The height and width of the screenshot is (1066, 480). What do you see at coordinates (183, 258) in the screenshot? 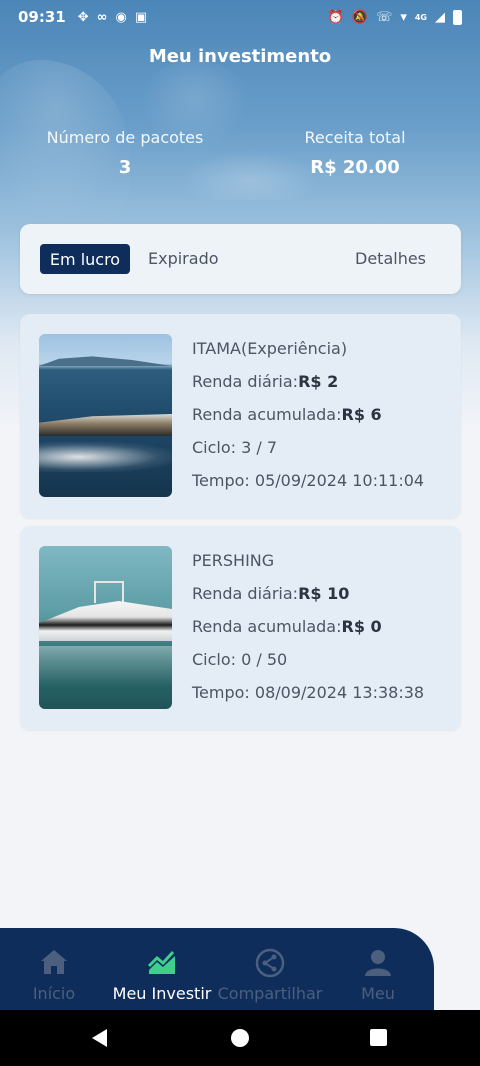
I see `tab-expirado: Expirado` at bounding box center [183, 258].